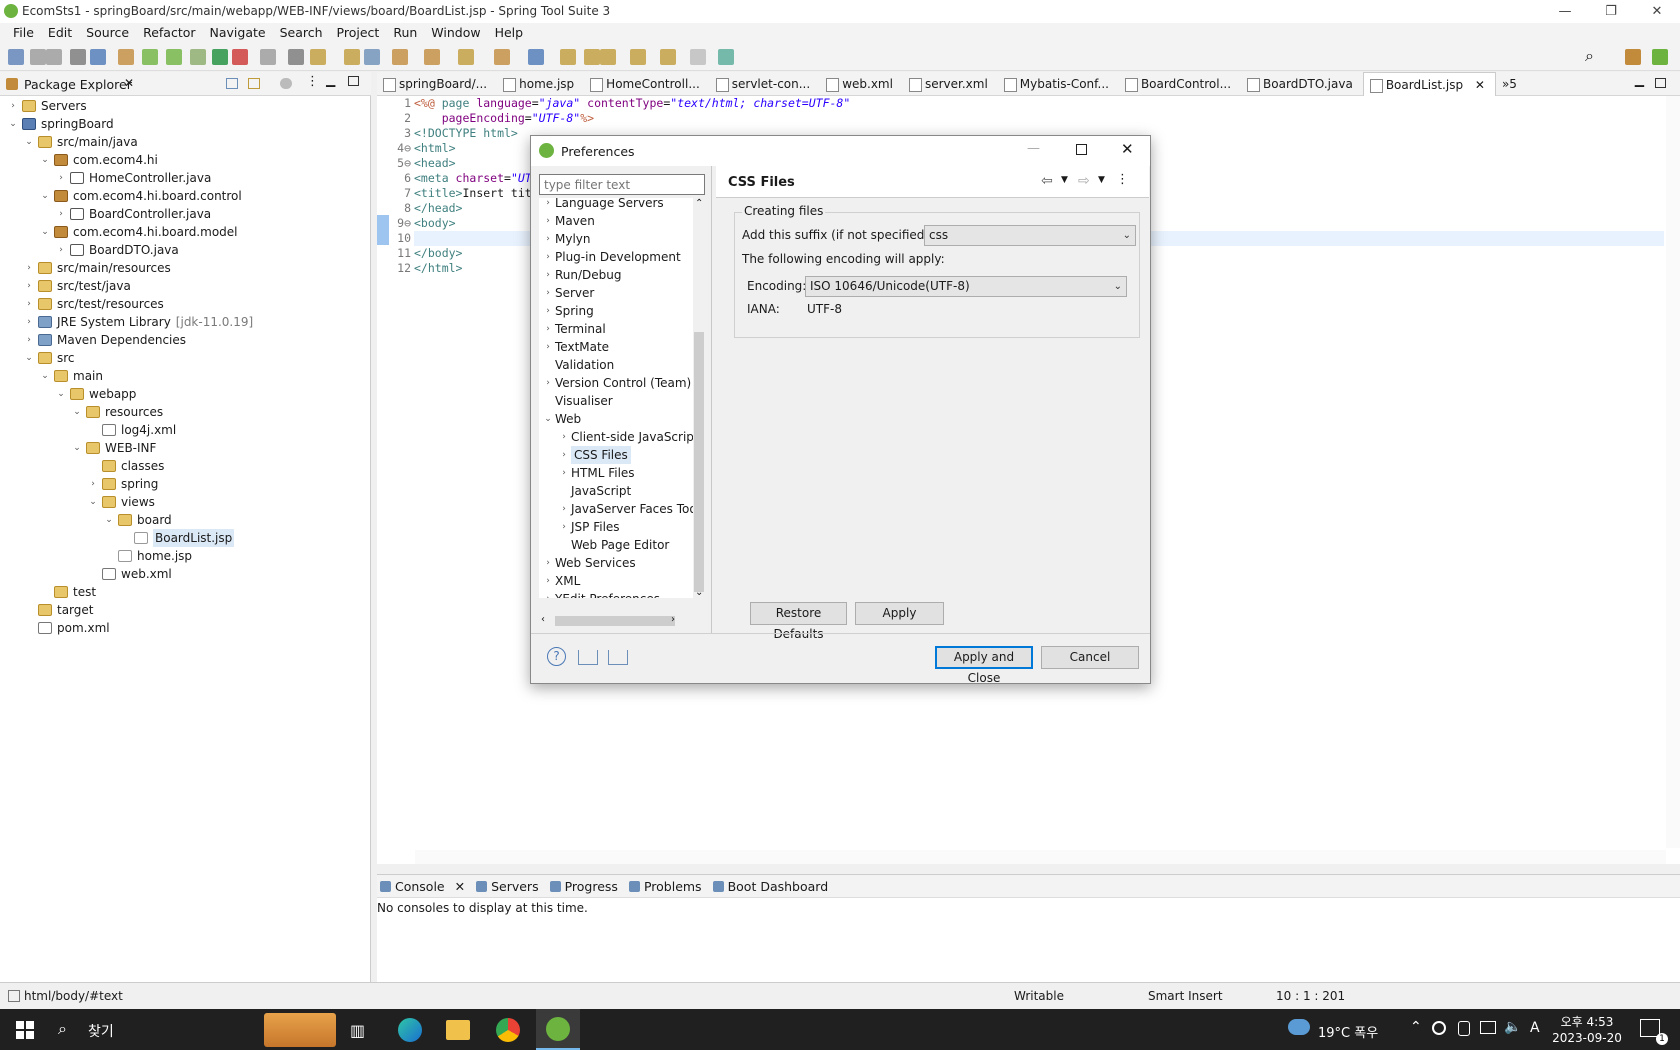 This screenshot has width=1680, height=1050. I want to click on volume-icon: 🔈, so click(1512, 1027).